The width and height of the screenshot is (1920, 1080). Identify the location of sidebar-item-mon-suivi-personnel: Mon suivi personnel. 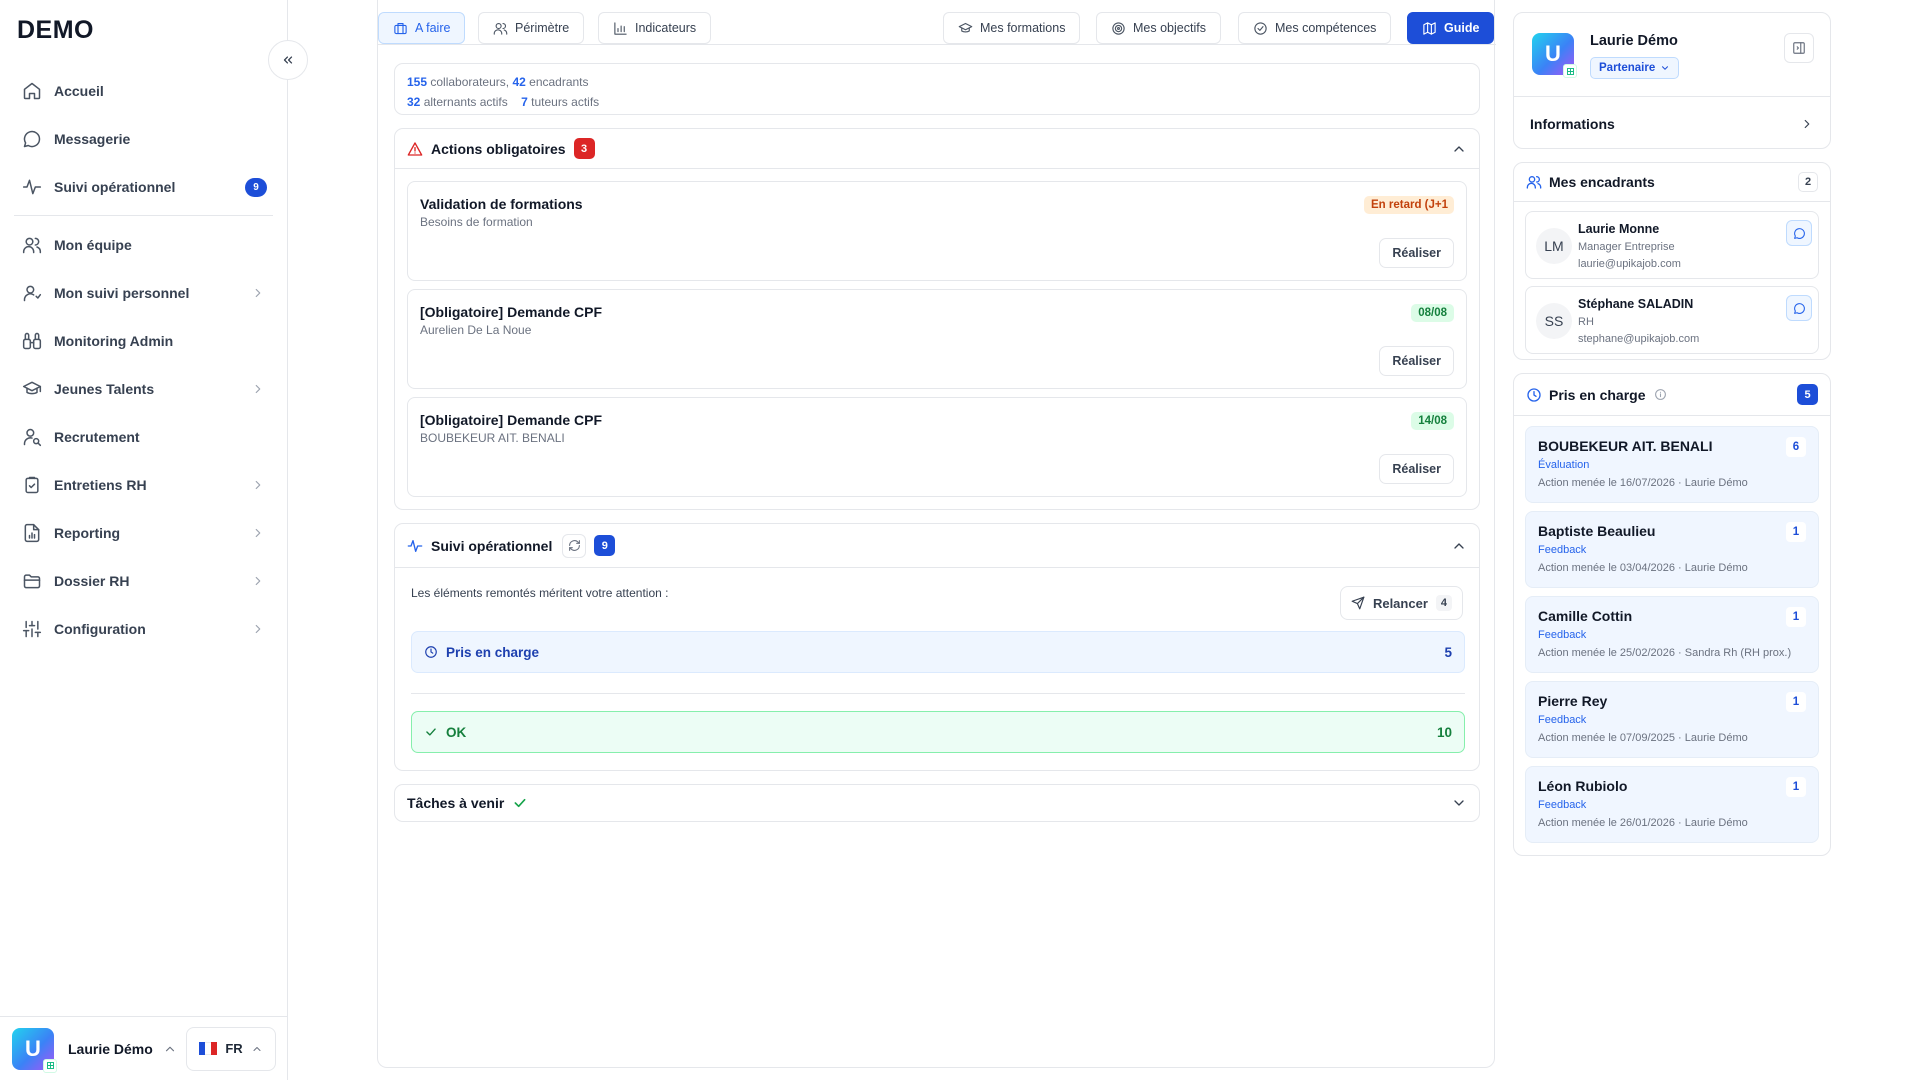
(143, 293).